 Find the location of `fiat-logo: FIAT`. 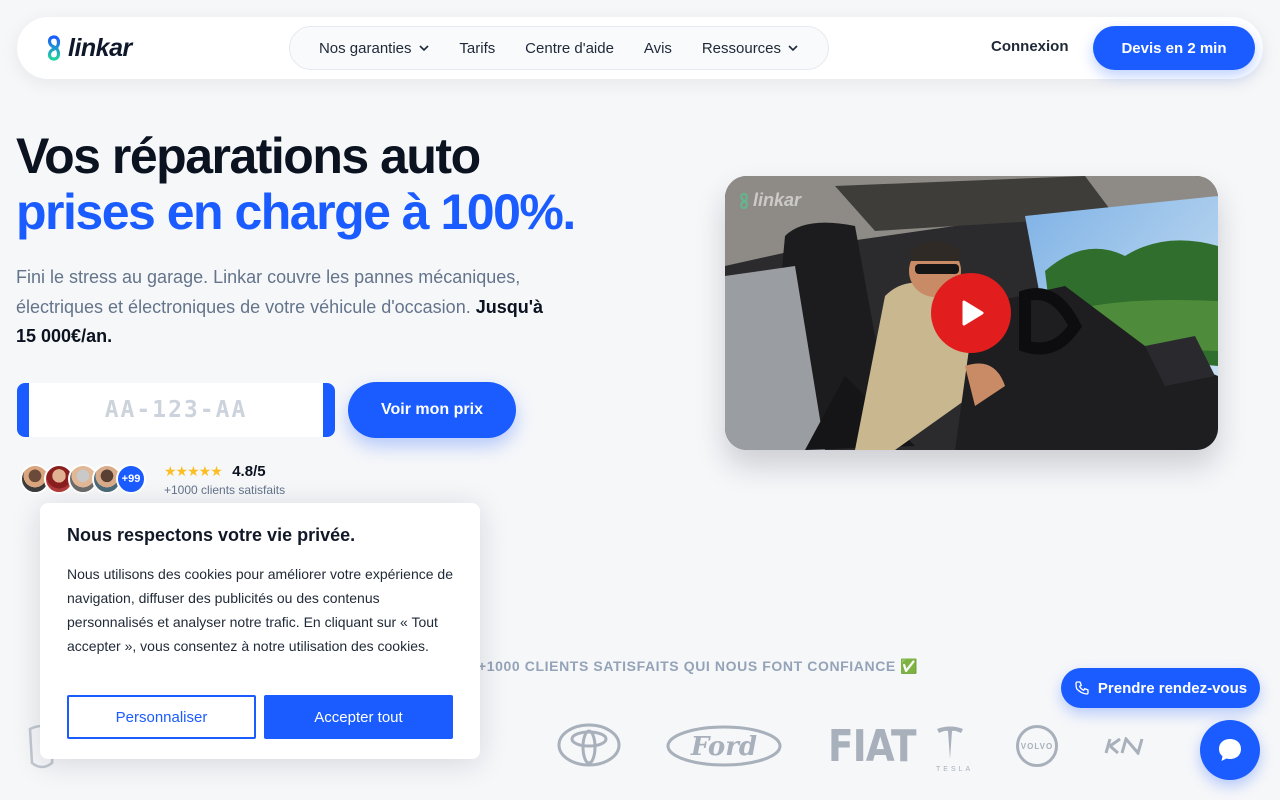

fiat-logo: FIAT is located at coordinates (872, 746).